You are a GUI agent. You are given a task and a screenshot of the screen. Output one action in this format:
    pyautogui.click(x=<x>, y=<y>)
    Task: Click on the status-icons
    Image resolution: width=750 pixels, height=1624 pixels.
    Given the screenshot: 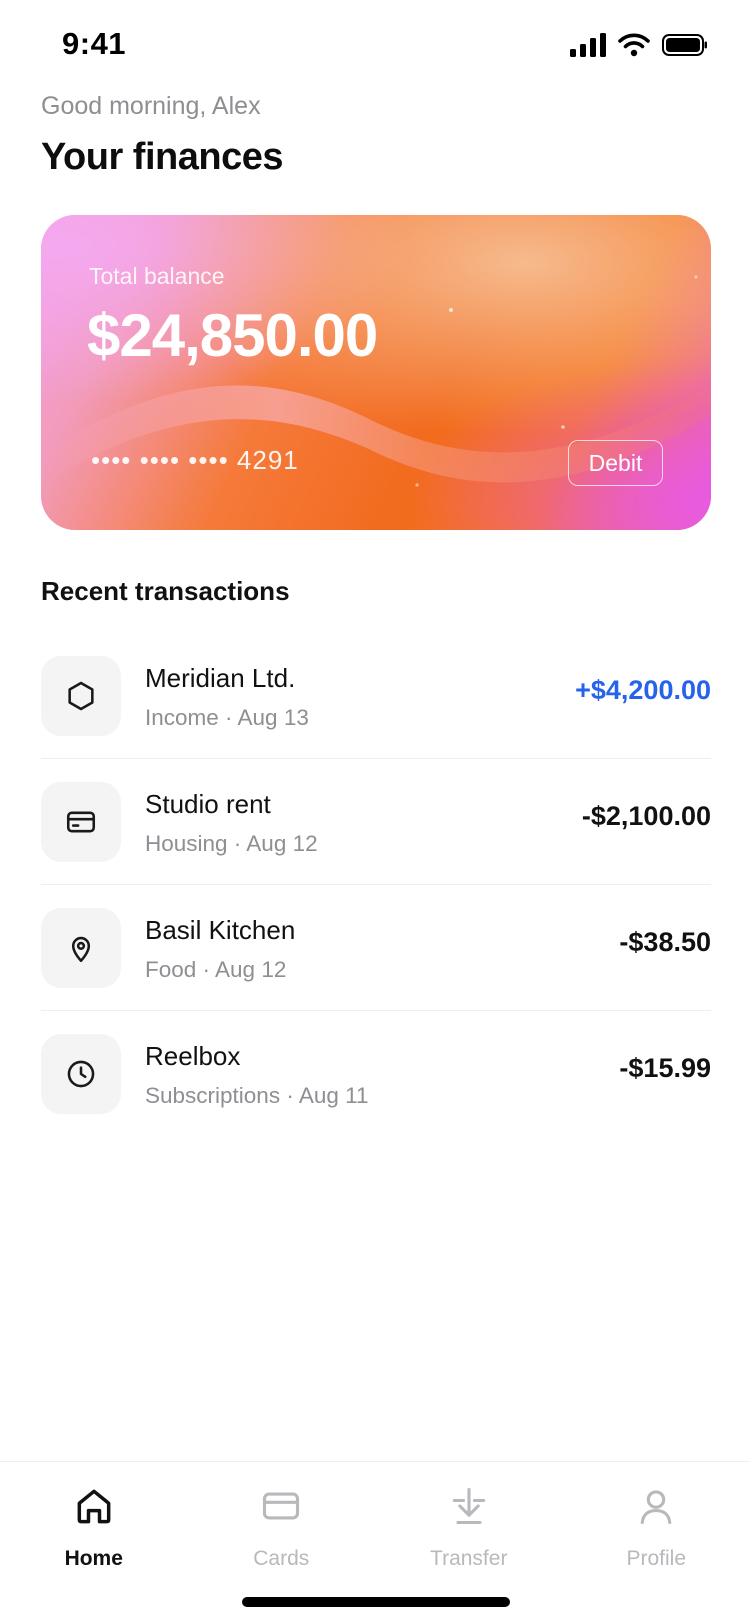 What is the action you would take?
    pyautogui.click(x=639, y=45)
    